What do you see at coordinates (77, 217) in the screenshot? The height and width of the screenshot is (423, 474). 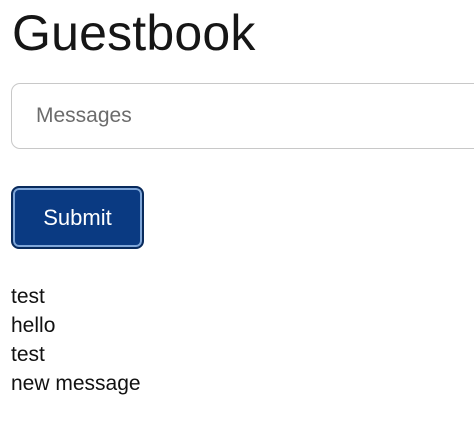 I see `submit-button: Submit` at bounding box center [77, 217].